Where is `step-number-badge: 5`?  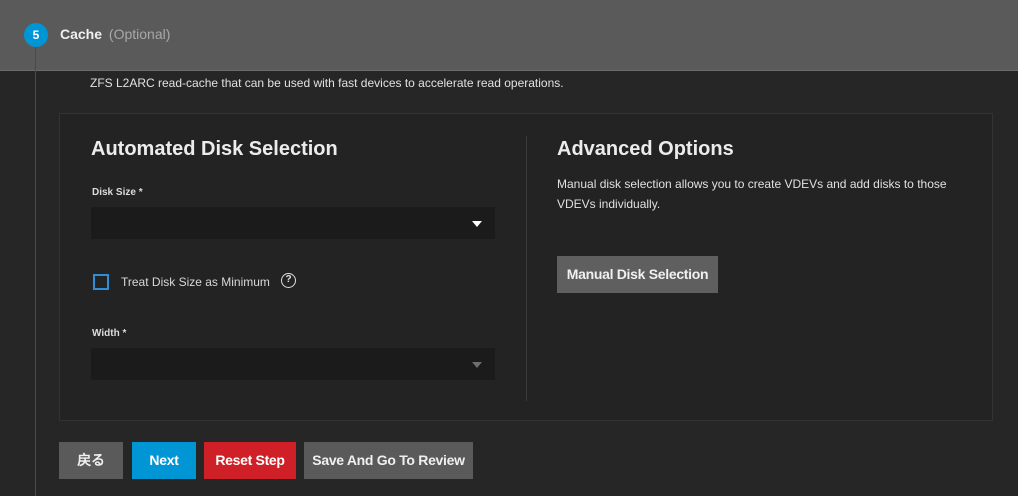
step-number-badge: 5 is located at coordinates (36, 35).